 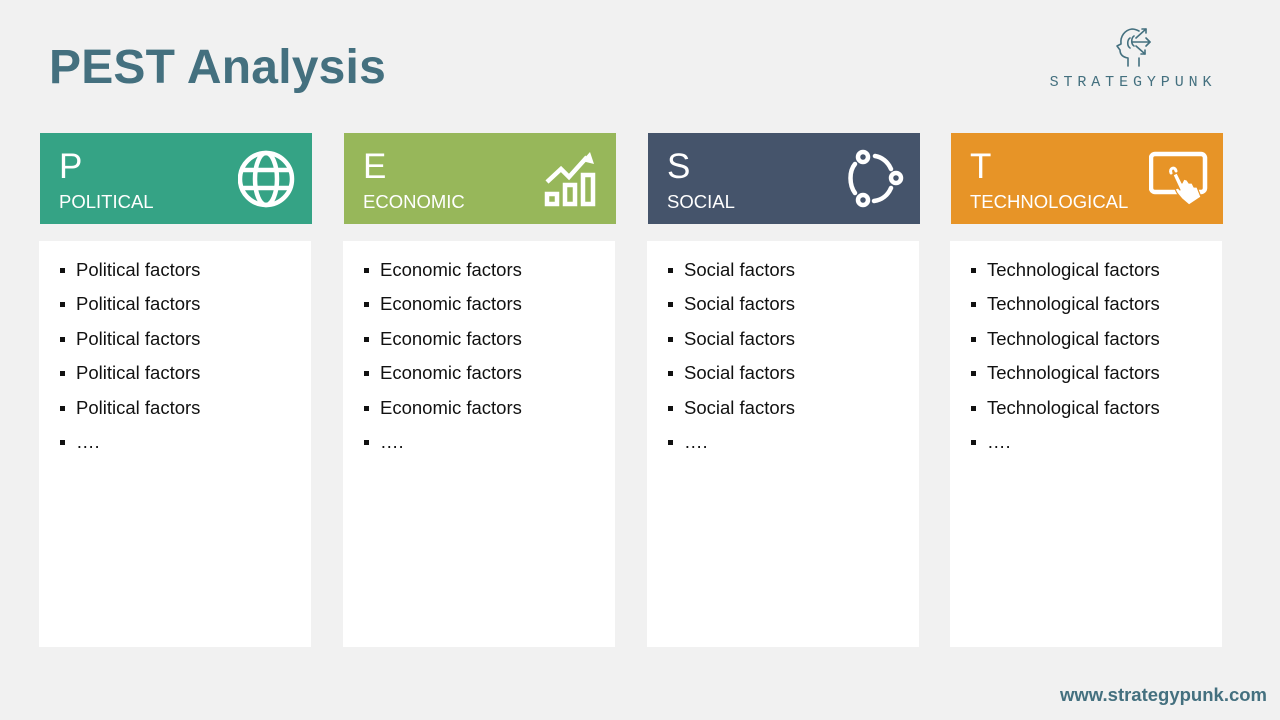 I want to click on logo-text: STRATEGYPUNK, so click(x=1133, y=82).